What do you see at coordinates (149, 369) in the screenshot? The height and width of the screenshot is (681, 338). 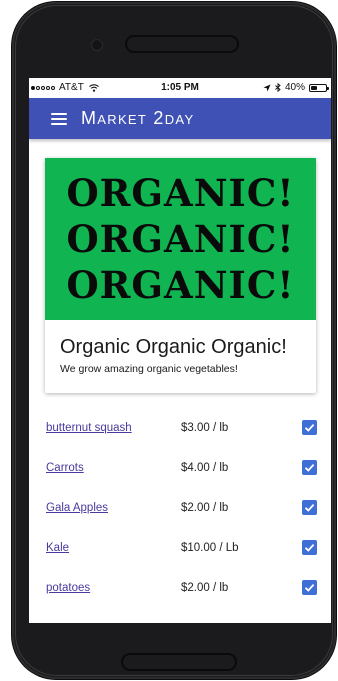 I see `card-subtitle: We grow amazing organic vegetables!` at bounding box center [149, 369].